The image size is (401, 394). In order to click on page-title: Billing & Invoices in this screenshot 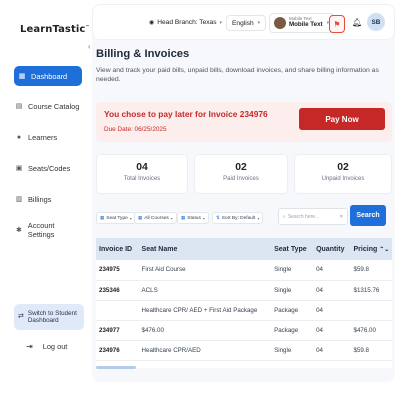, I will do `click(143, 54)`.